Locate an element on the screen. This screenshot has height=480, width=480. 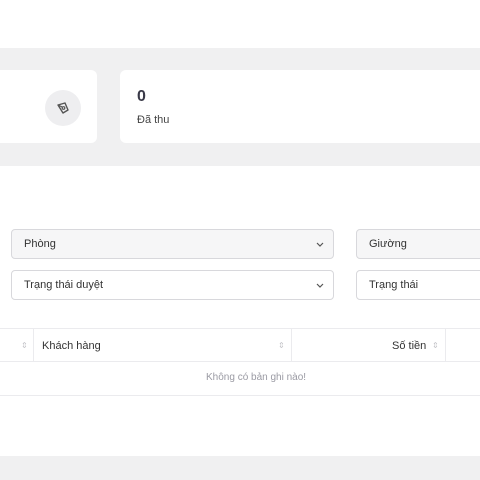
approval-status-label: Trạng thái duyệt is located at coordinates (64, 285).